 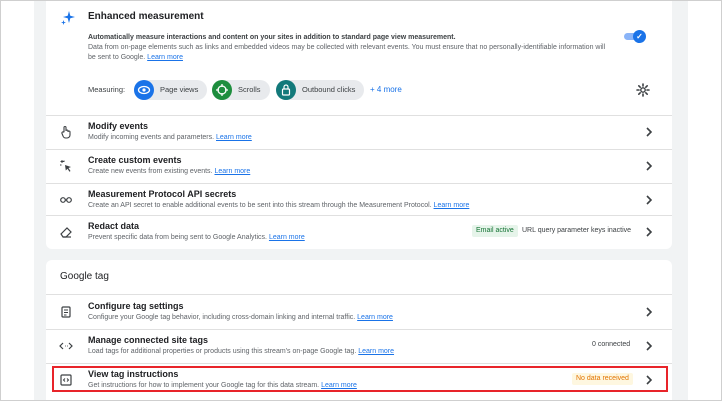 I want to click on eraser-icon, so click(x=66, y=232).